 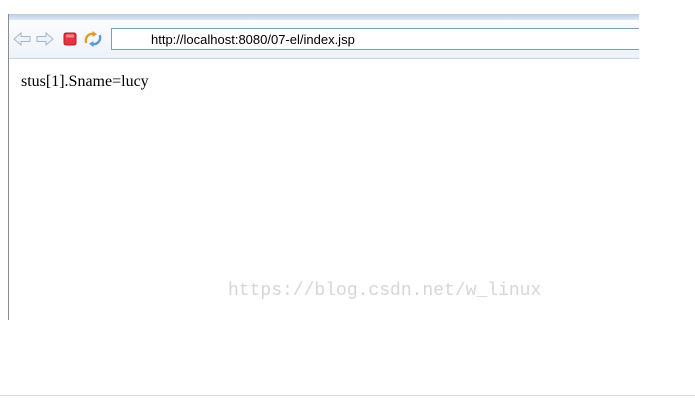 I want to click on stop-button, so click(x=70, y=39).